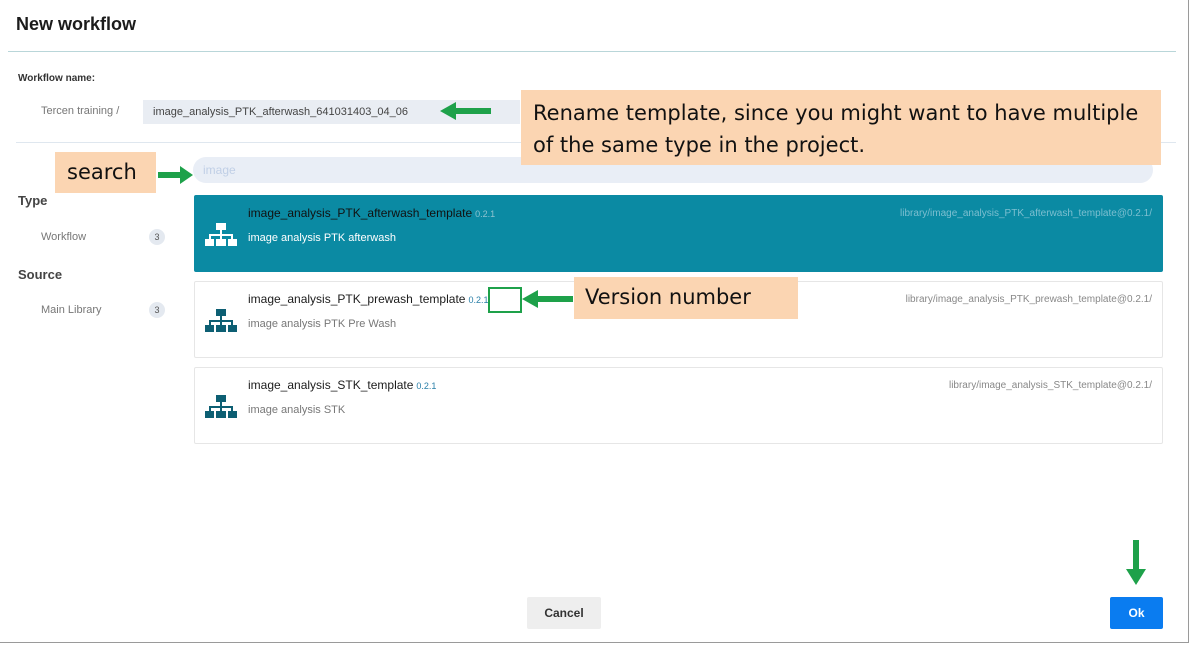 The width and height of the screenshot is (1200, 647). What do you see at coordinates (686, 298) in the screenshot?
I see `version-annotation: Version number` at bounding box center [686, 298].